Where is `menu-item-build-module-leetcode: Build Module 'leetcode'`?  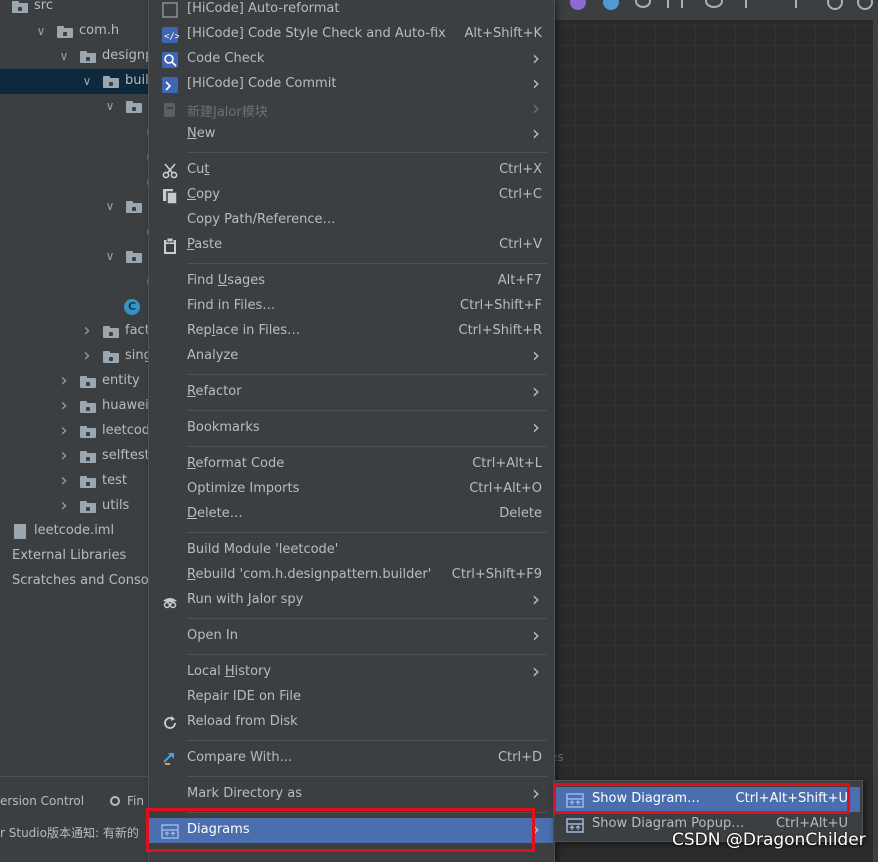 menu-item-build-module-leetcode: Build Module 'leetcode' is located at coordinates (351, 550).